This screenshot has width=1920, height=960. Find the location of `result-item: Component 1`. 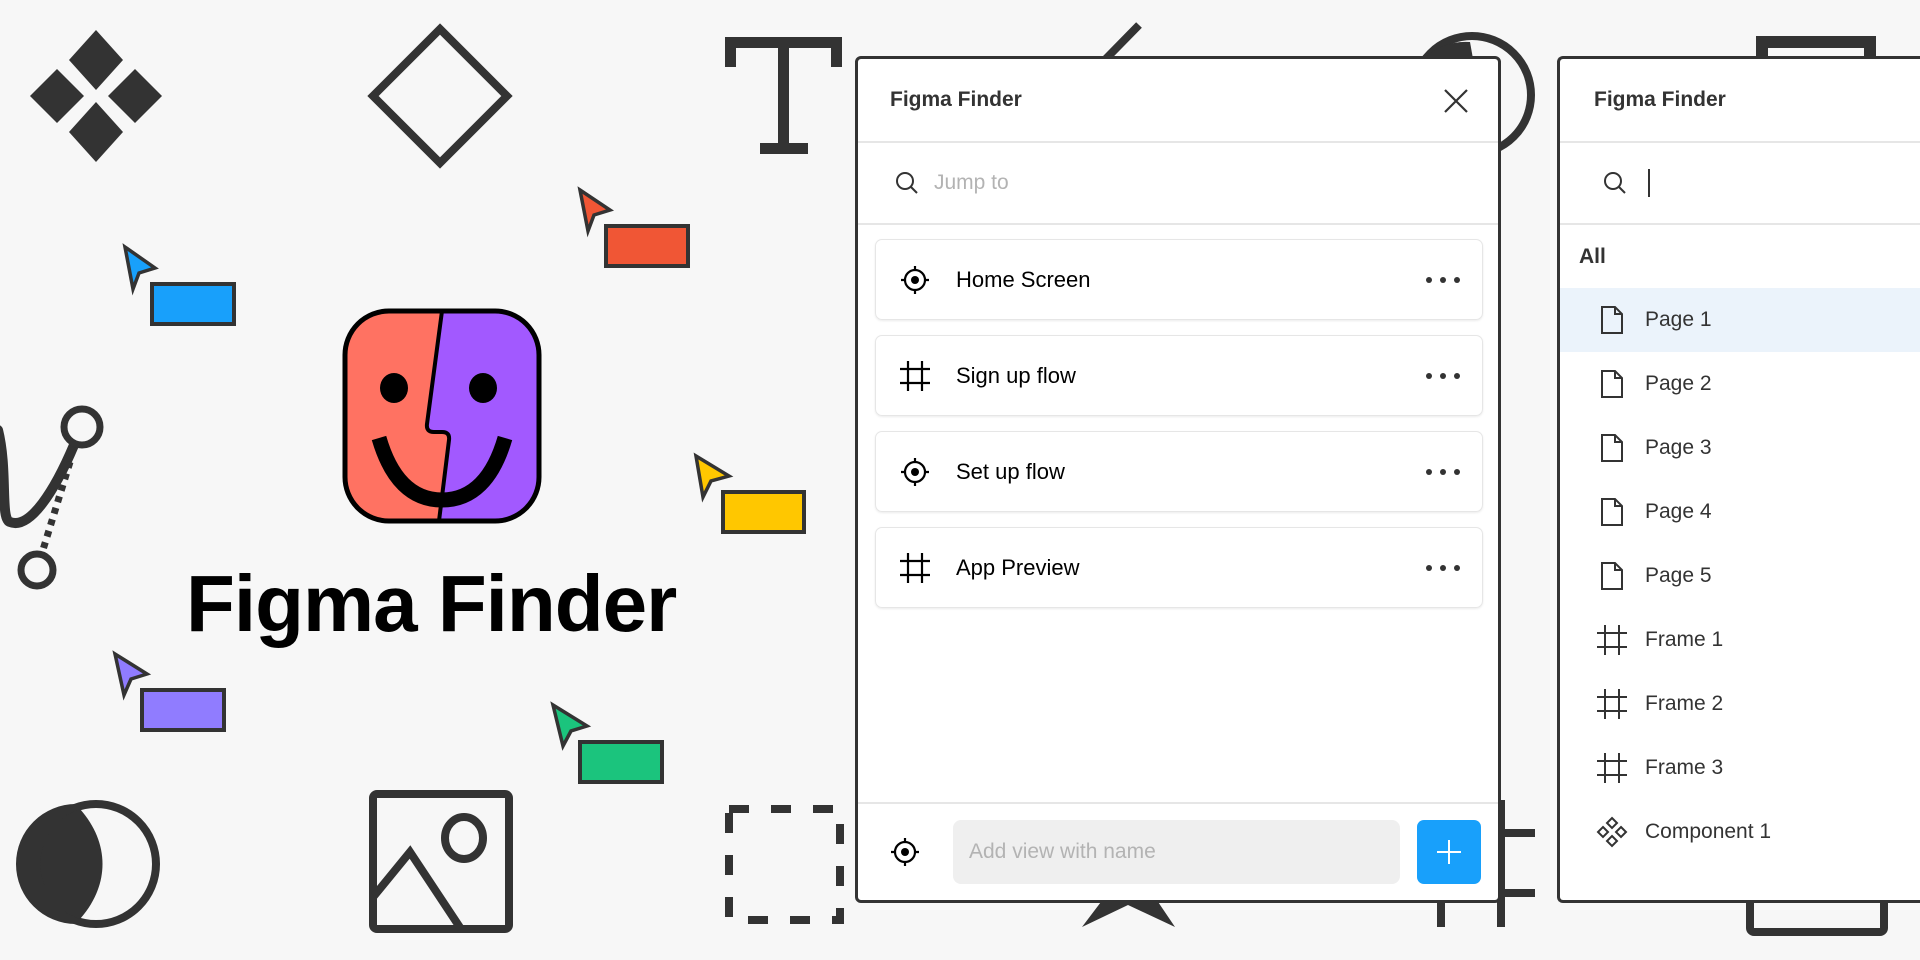

result-item: Component 1 is located at coordinates (1740, 832).